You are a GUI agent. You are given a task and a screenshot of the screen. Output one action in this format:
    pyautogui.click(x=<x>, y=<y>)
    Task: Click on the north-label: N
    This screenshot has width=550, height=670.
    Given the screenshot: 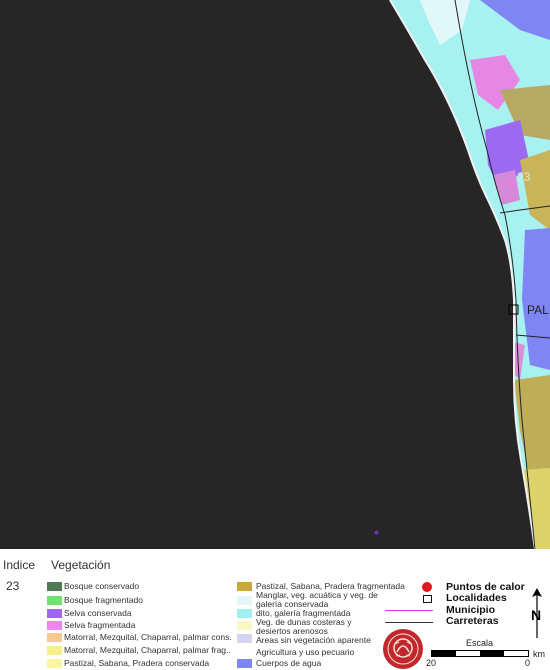 What is the action you would take?
    pyautogui.click(x=536, y=615)
    